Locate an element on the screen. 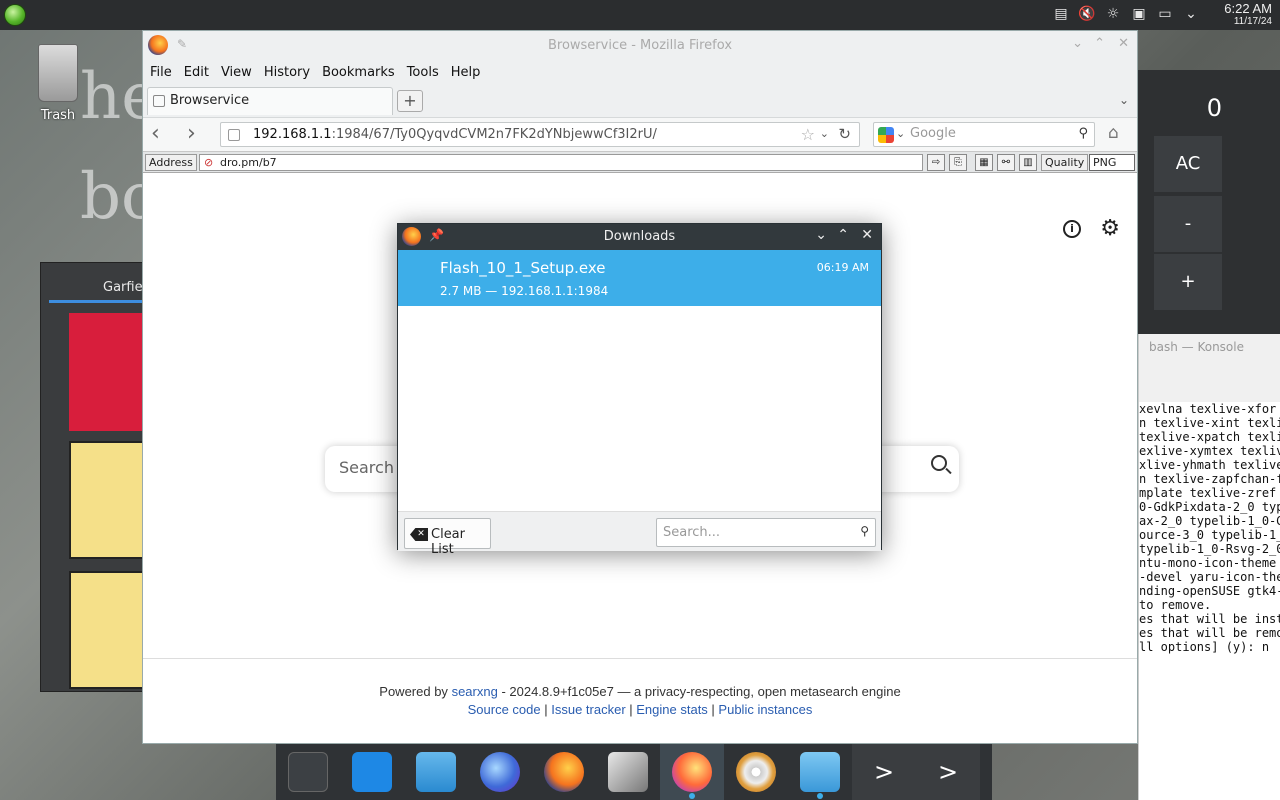  info-icon: i is located at coordinates (1072, 229).